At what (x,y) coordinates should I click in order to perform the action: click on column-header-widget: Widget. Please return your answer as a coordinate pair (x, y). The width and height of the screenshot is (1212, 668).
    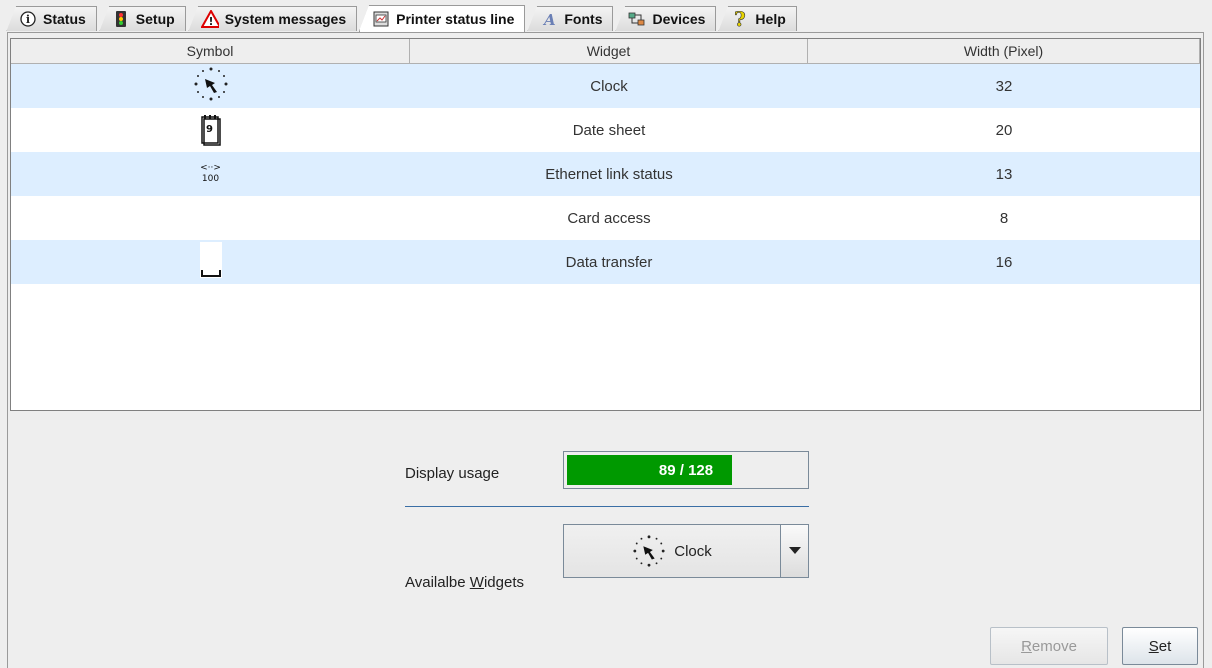
    Looking at the image, I should click on (609, 51).